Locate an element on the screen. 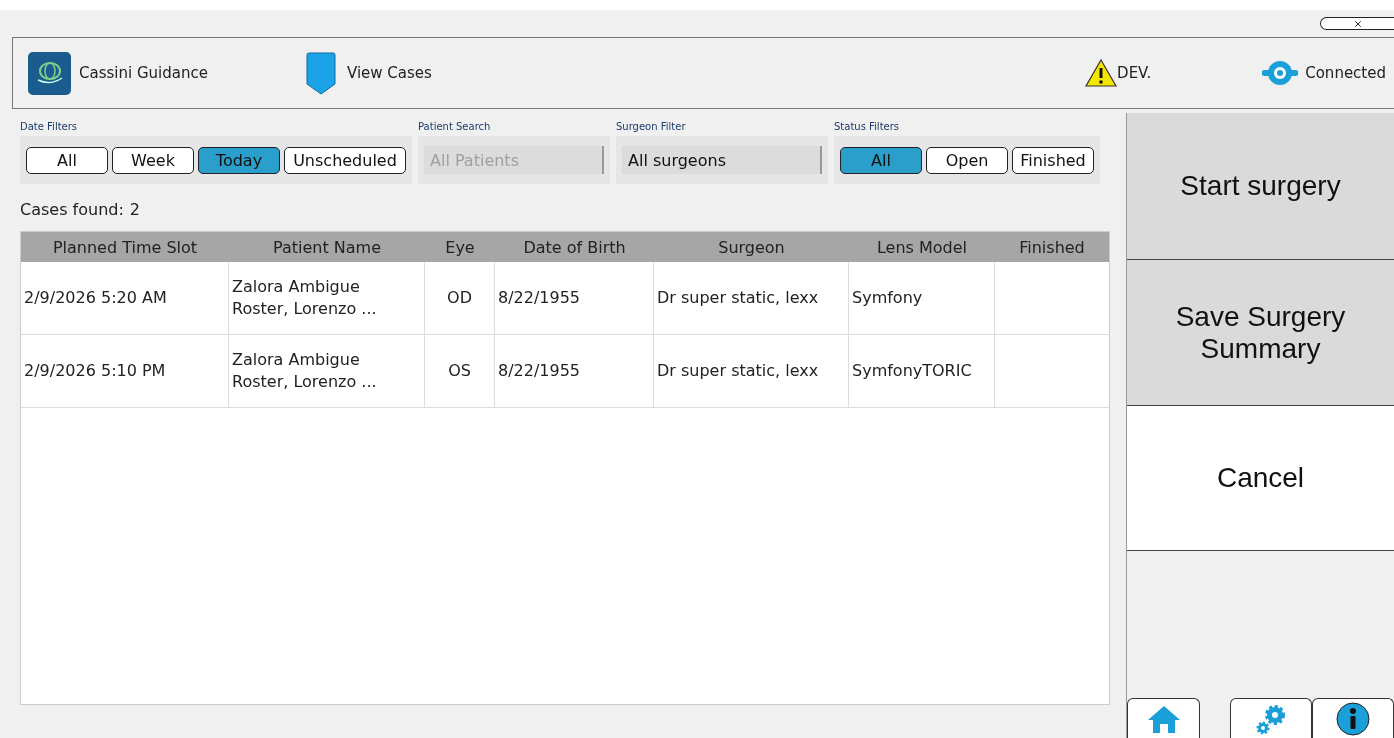 The image size is (1394, 738). close-icon is located at coordinates (1357, 23).